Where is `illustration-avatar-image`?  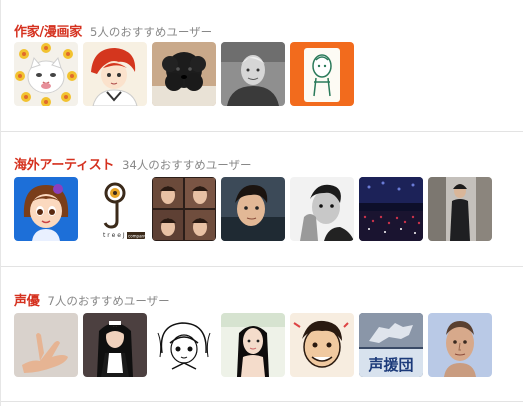 illustration-avatar-image is located at coordinates (322, 74).